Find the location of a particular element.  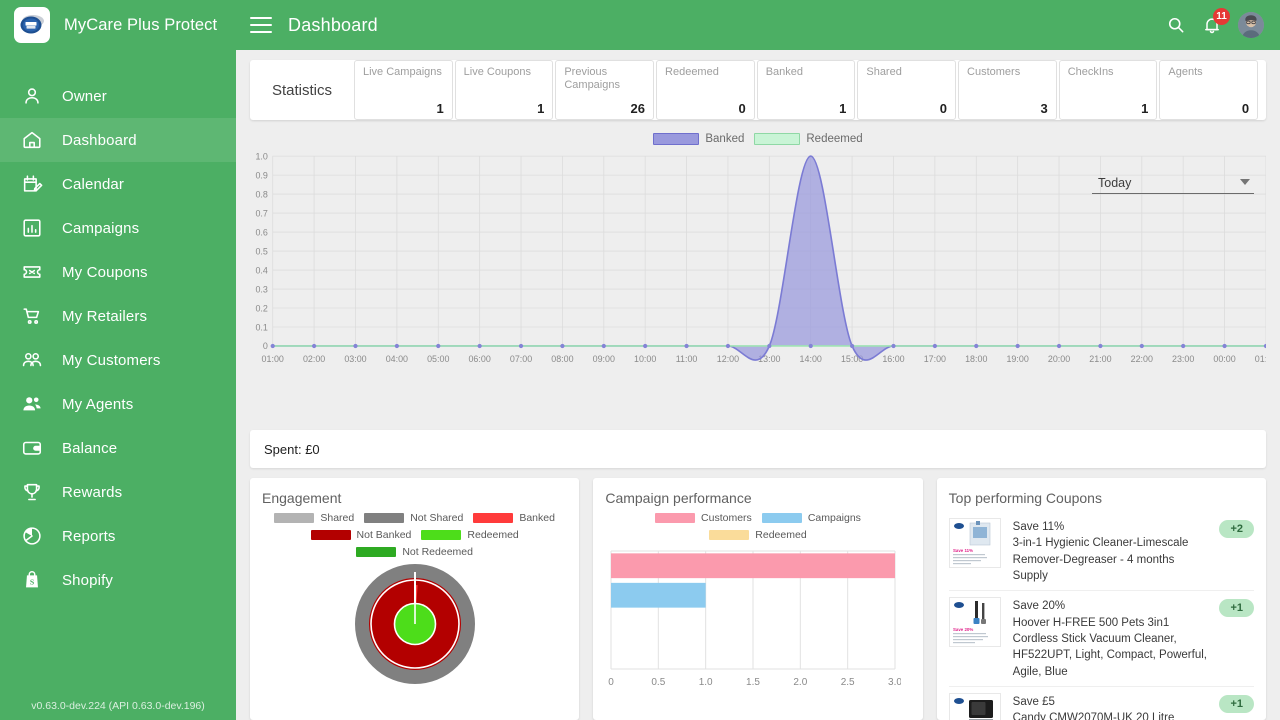

stat-card-banked: Banked 1 is located at coordinates (806, 90).